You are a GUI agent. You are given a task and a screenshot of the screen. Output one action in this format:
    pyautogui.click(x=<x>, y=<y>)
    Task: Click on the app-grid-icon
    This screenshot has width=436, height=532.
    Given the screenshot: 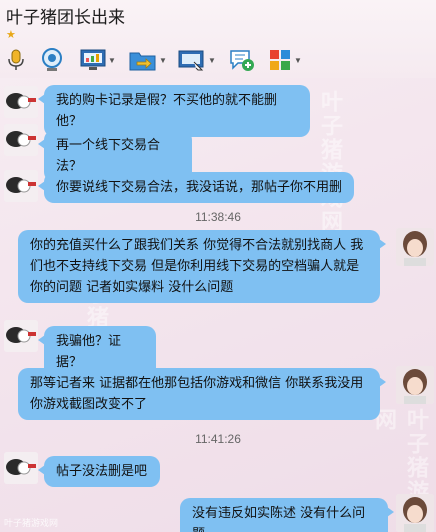 What is the action you would take?
    pyautogui.click(x=280, y=60)
    